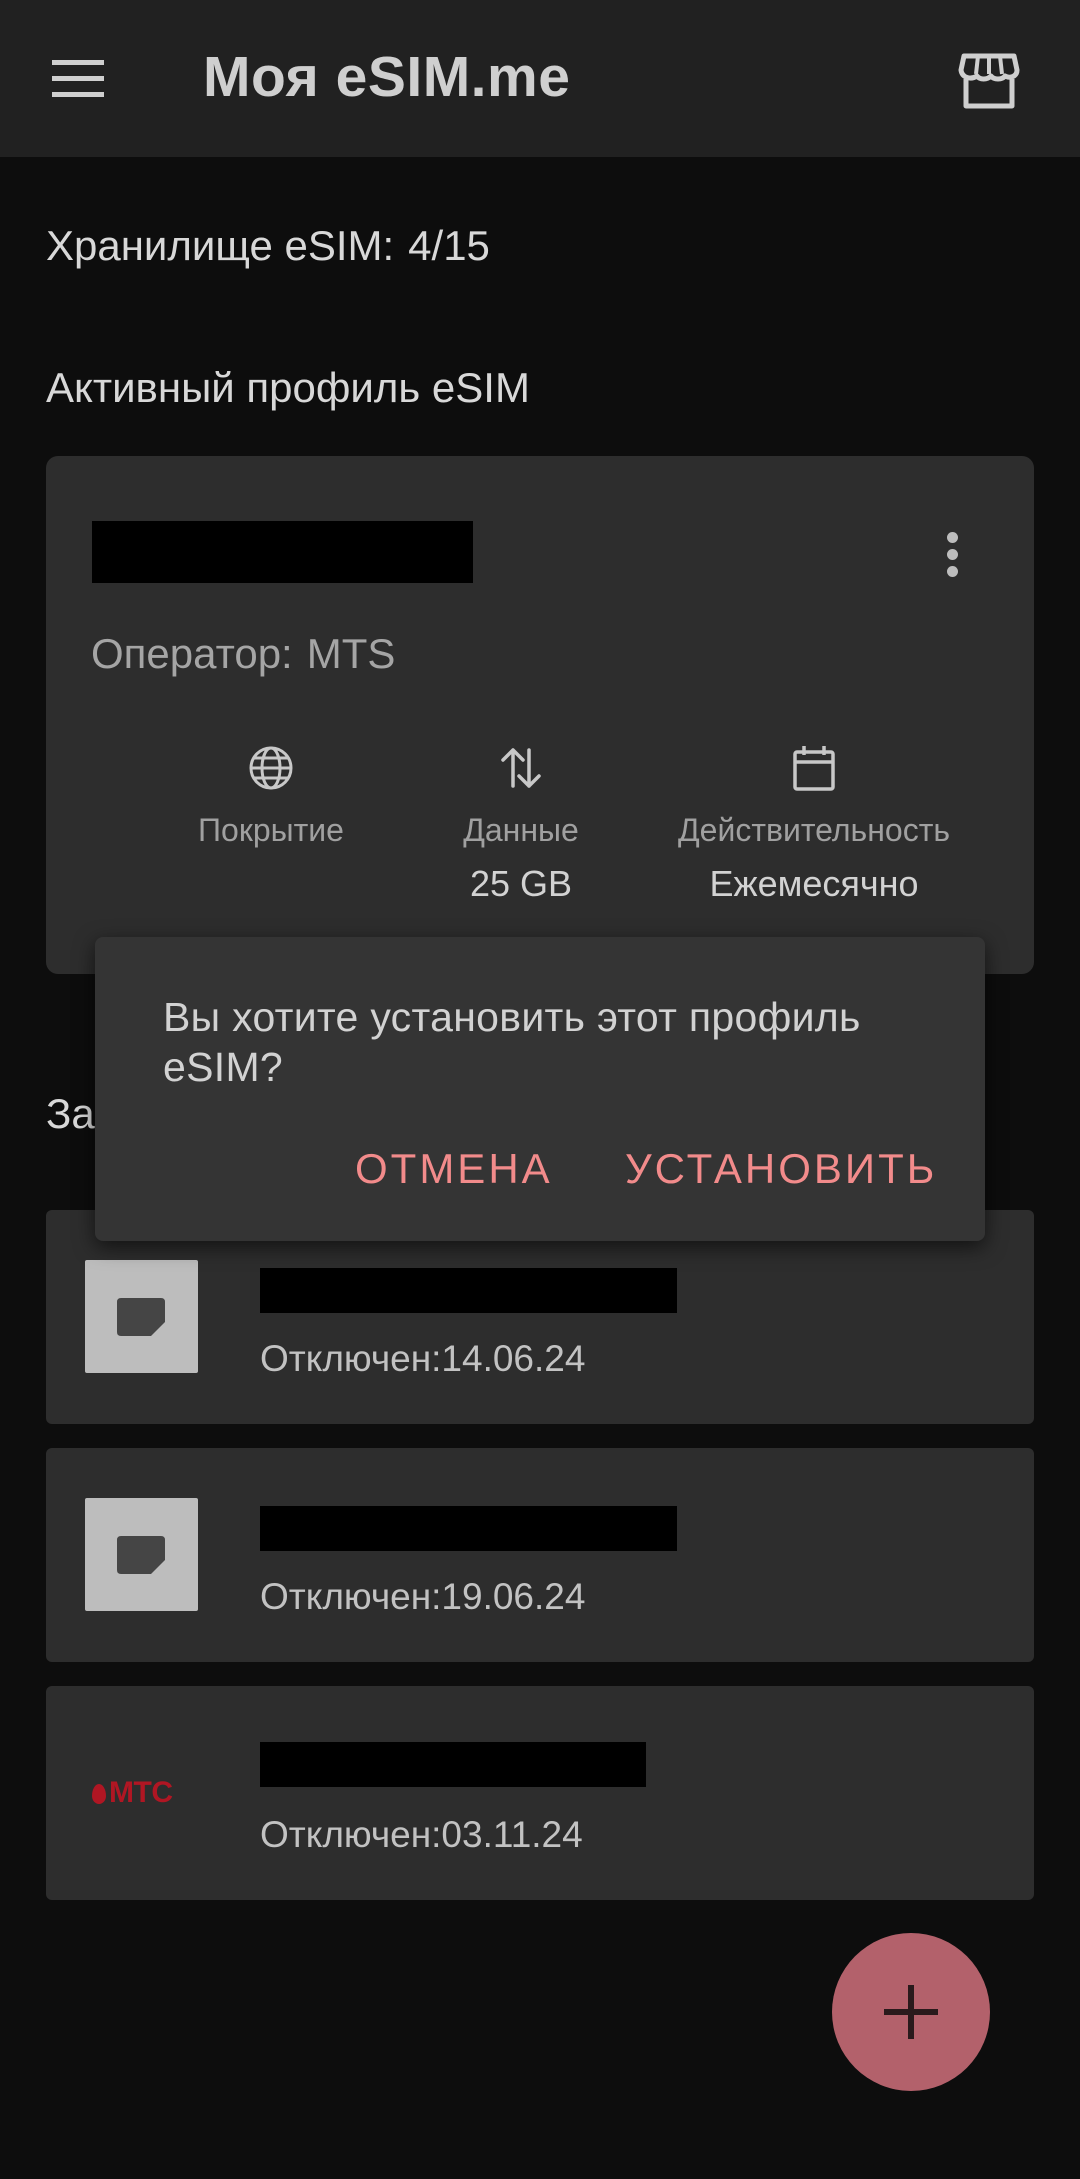 The height and width of the screenshot is (2179, 1080). What do you see at coordinates (271, 768) in the screenshot?
I see `globe-icon` at bounding box center [271, 768].